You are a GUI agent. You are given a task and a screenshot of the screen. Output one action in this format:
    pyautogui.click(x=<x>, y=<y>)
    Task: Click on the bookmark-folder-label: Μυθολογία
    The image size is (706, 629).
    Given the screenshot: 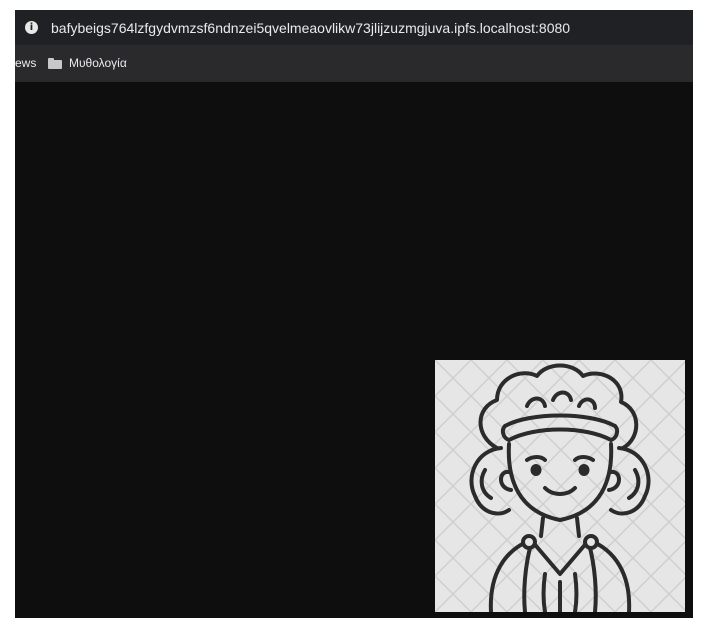 What is the action you would take?
    pyautogui.click(x=98, y=63)
    